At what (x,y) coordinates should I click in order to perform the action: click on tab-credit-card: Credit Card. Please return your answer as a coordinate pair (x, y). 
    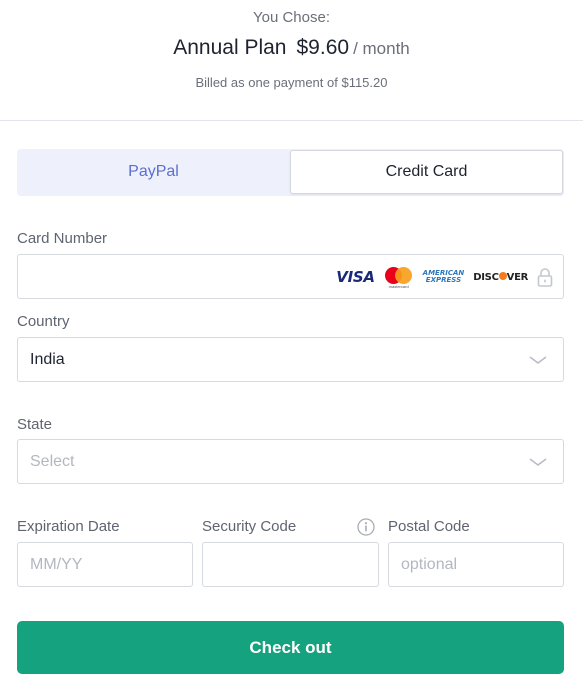
    Looking at the image, I should click on (426, 172).